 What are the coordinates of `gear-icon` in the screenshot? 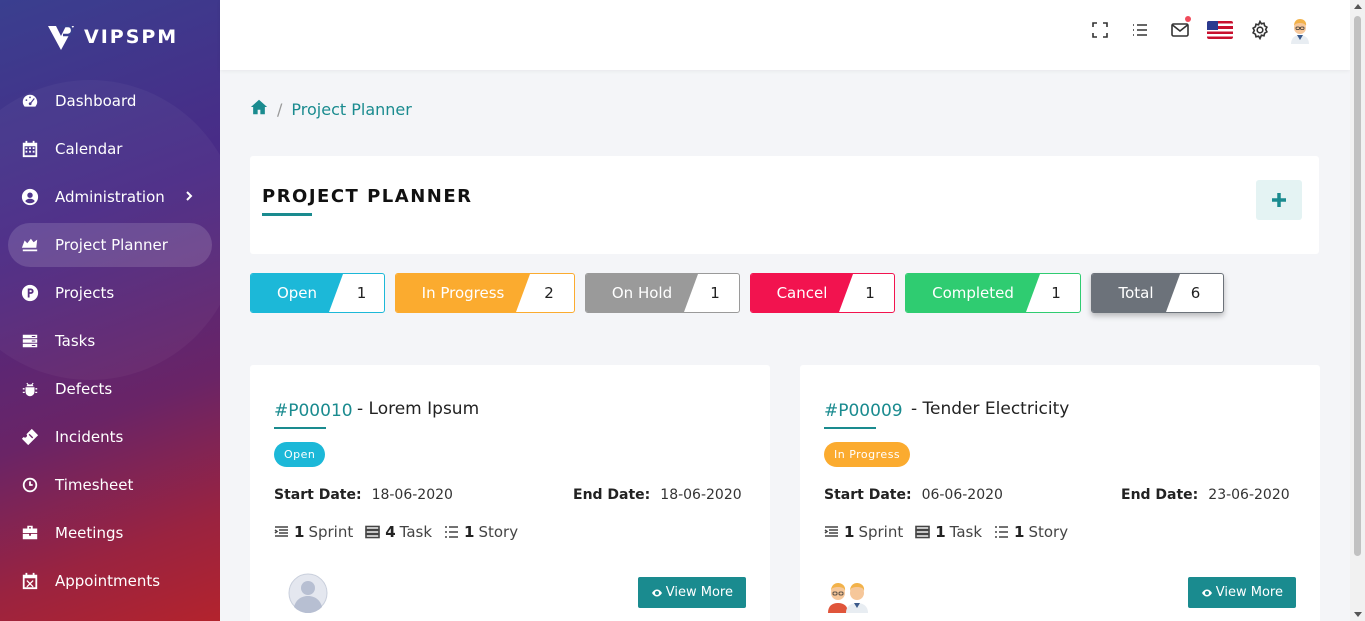 It's located at (1260, 30).